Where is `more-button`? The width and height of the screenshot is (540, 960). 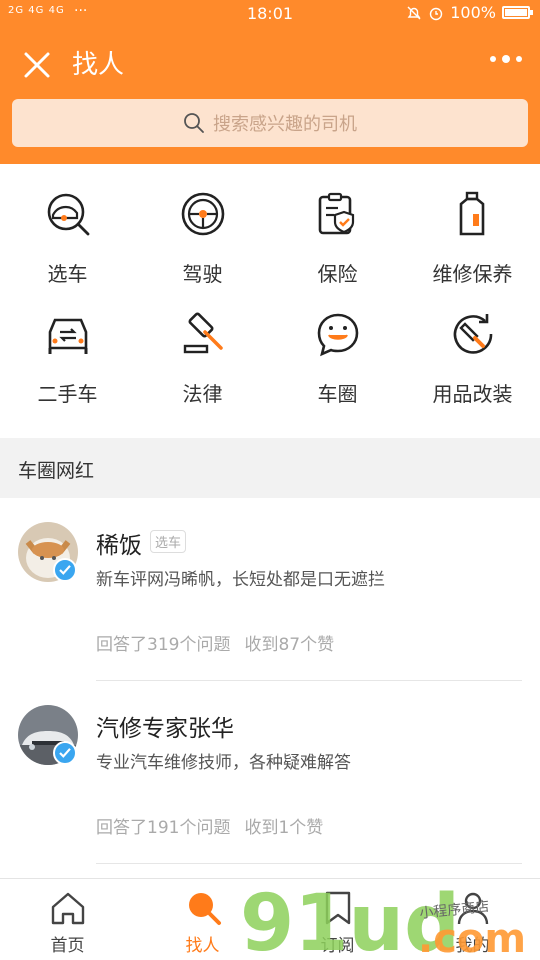 more-button is located at coordinates (506, 59).